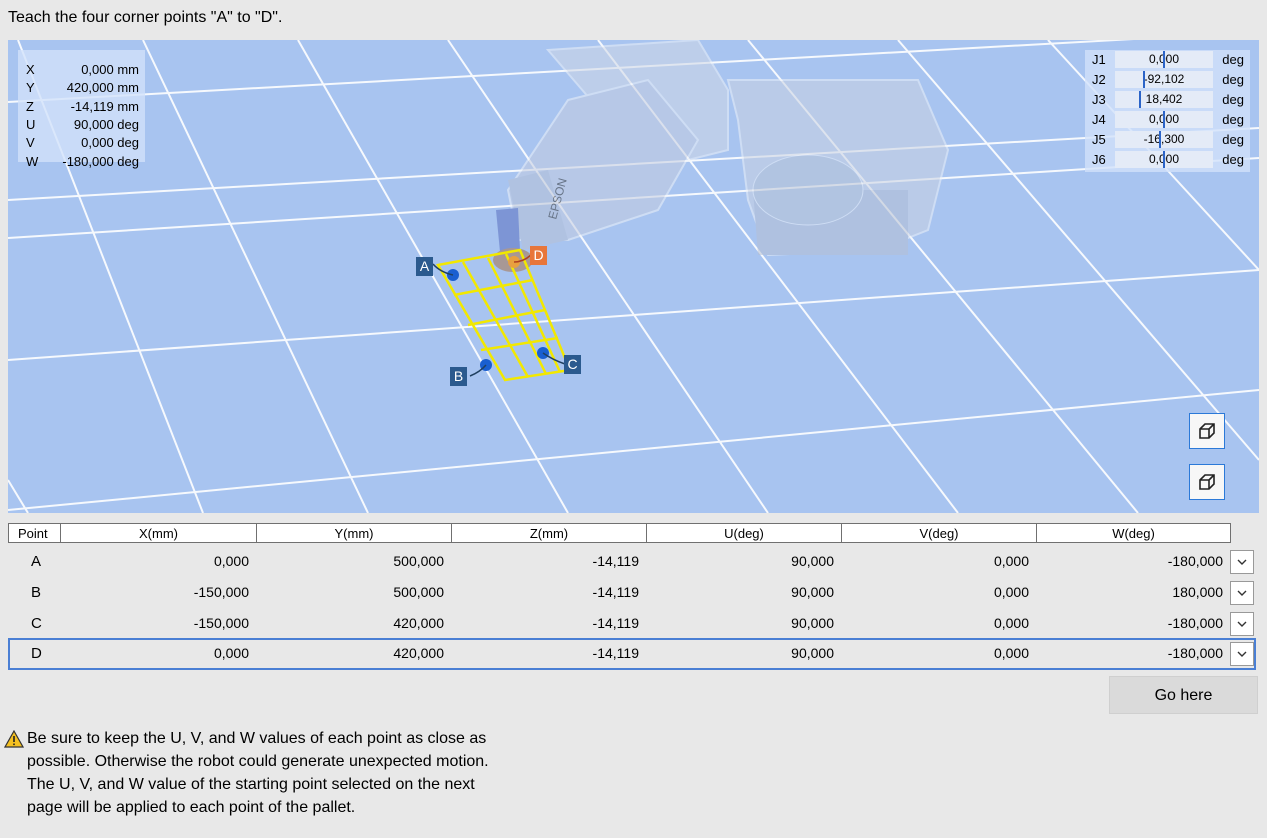 The height and width of the screenshot is (838, 1267). Describe the element at coordinates (158, 533) in the screenshot. I see `column-header-x: X(mm)` at that location.